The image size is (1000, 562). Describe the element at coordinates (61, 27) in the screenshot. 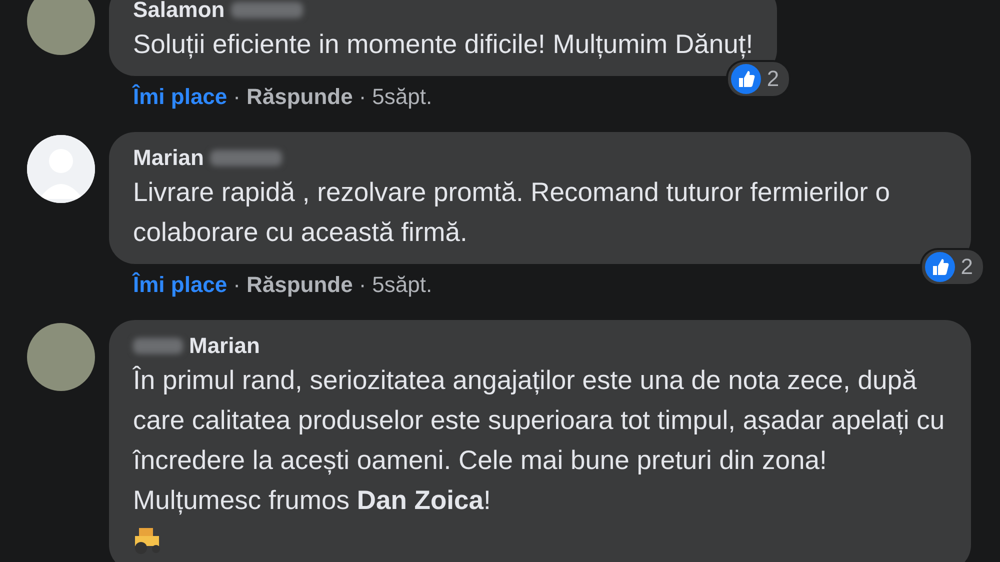

I see `avatar-photo-placeholder` at that location.